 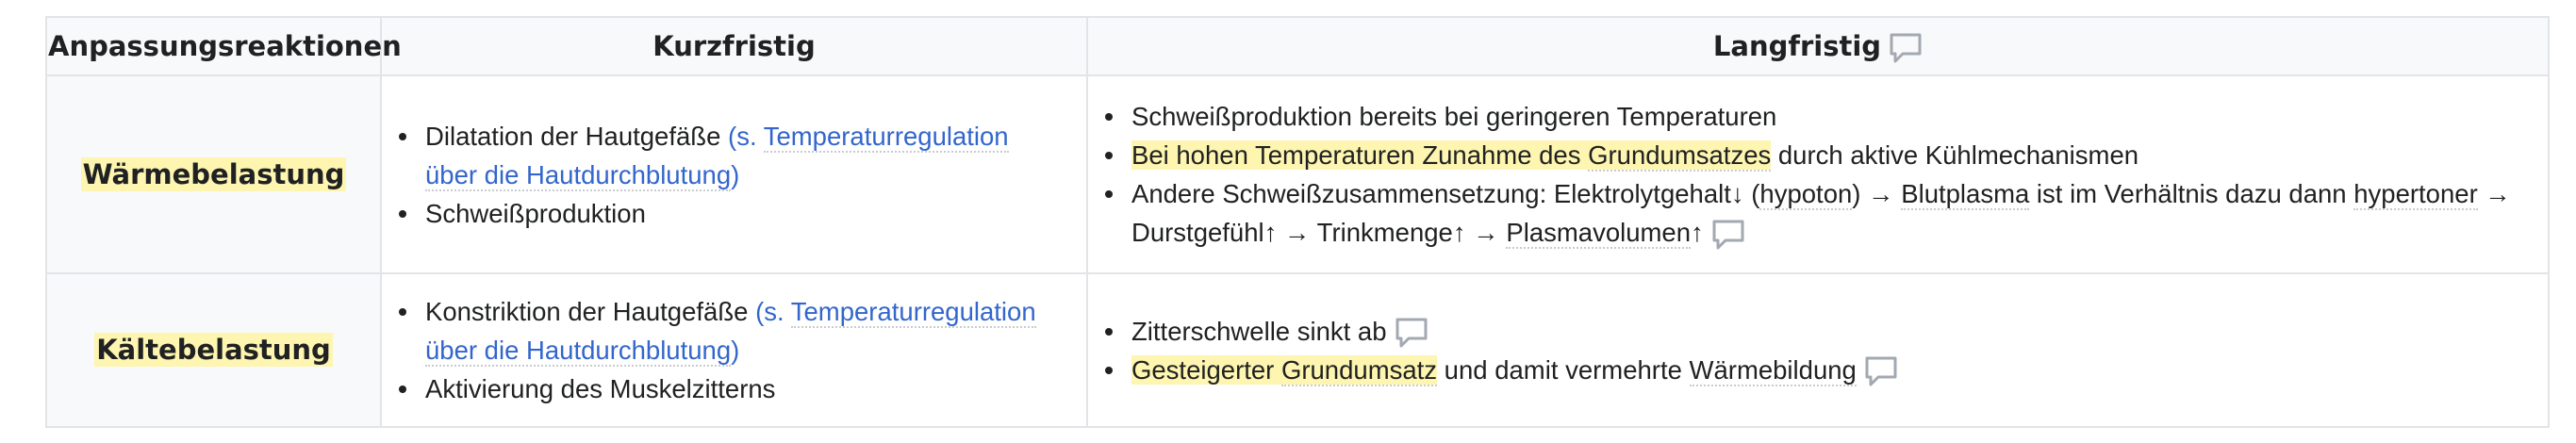 I want to click on header-kurzfristig: Kurzfristig, so click(x=734, y=46).